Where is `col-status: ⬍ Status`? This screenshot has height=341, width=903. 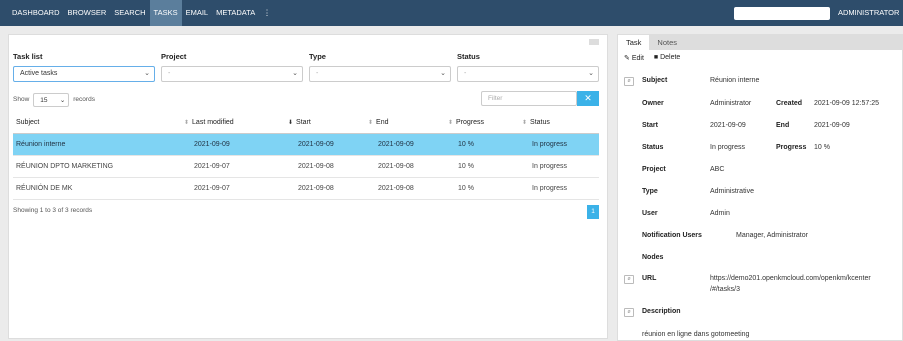
col-status: ⬍ Status is located at coordinates (559, 123).